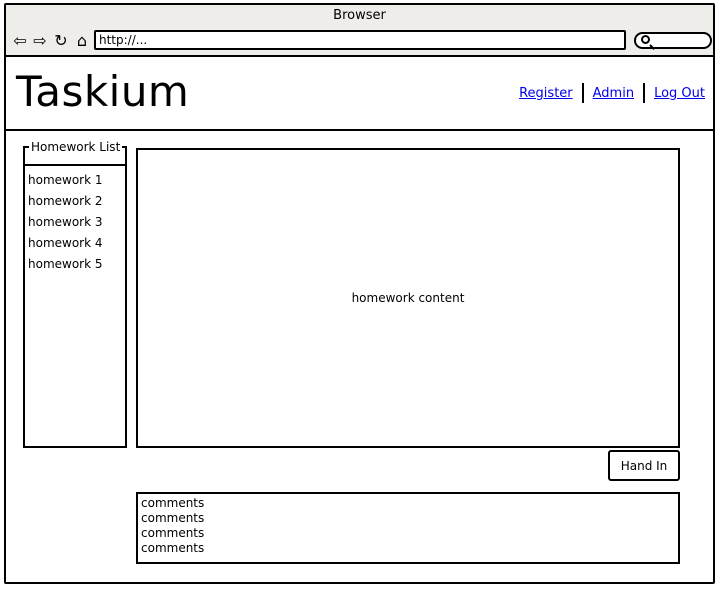 This screenshot has width=722, height=591. Describe the element at coordinates (546, 93) in the screenshot. I see `register-link: Register` at that location.